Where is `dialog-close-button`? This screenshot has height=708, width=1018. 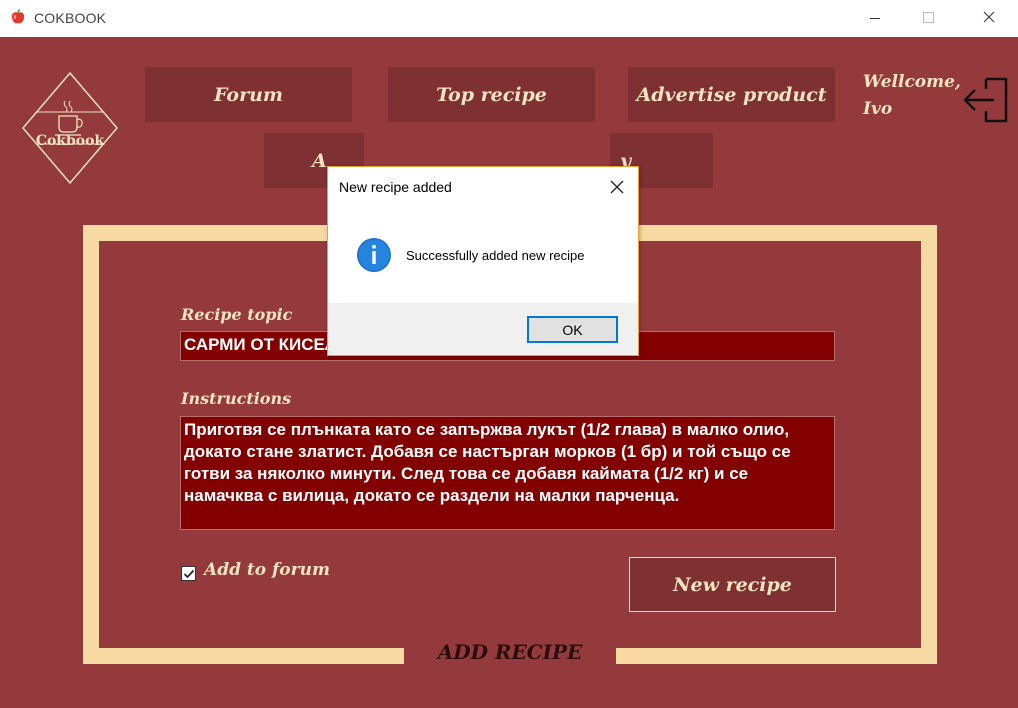 dialog-close-button is located at coordinates (617, 187).